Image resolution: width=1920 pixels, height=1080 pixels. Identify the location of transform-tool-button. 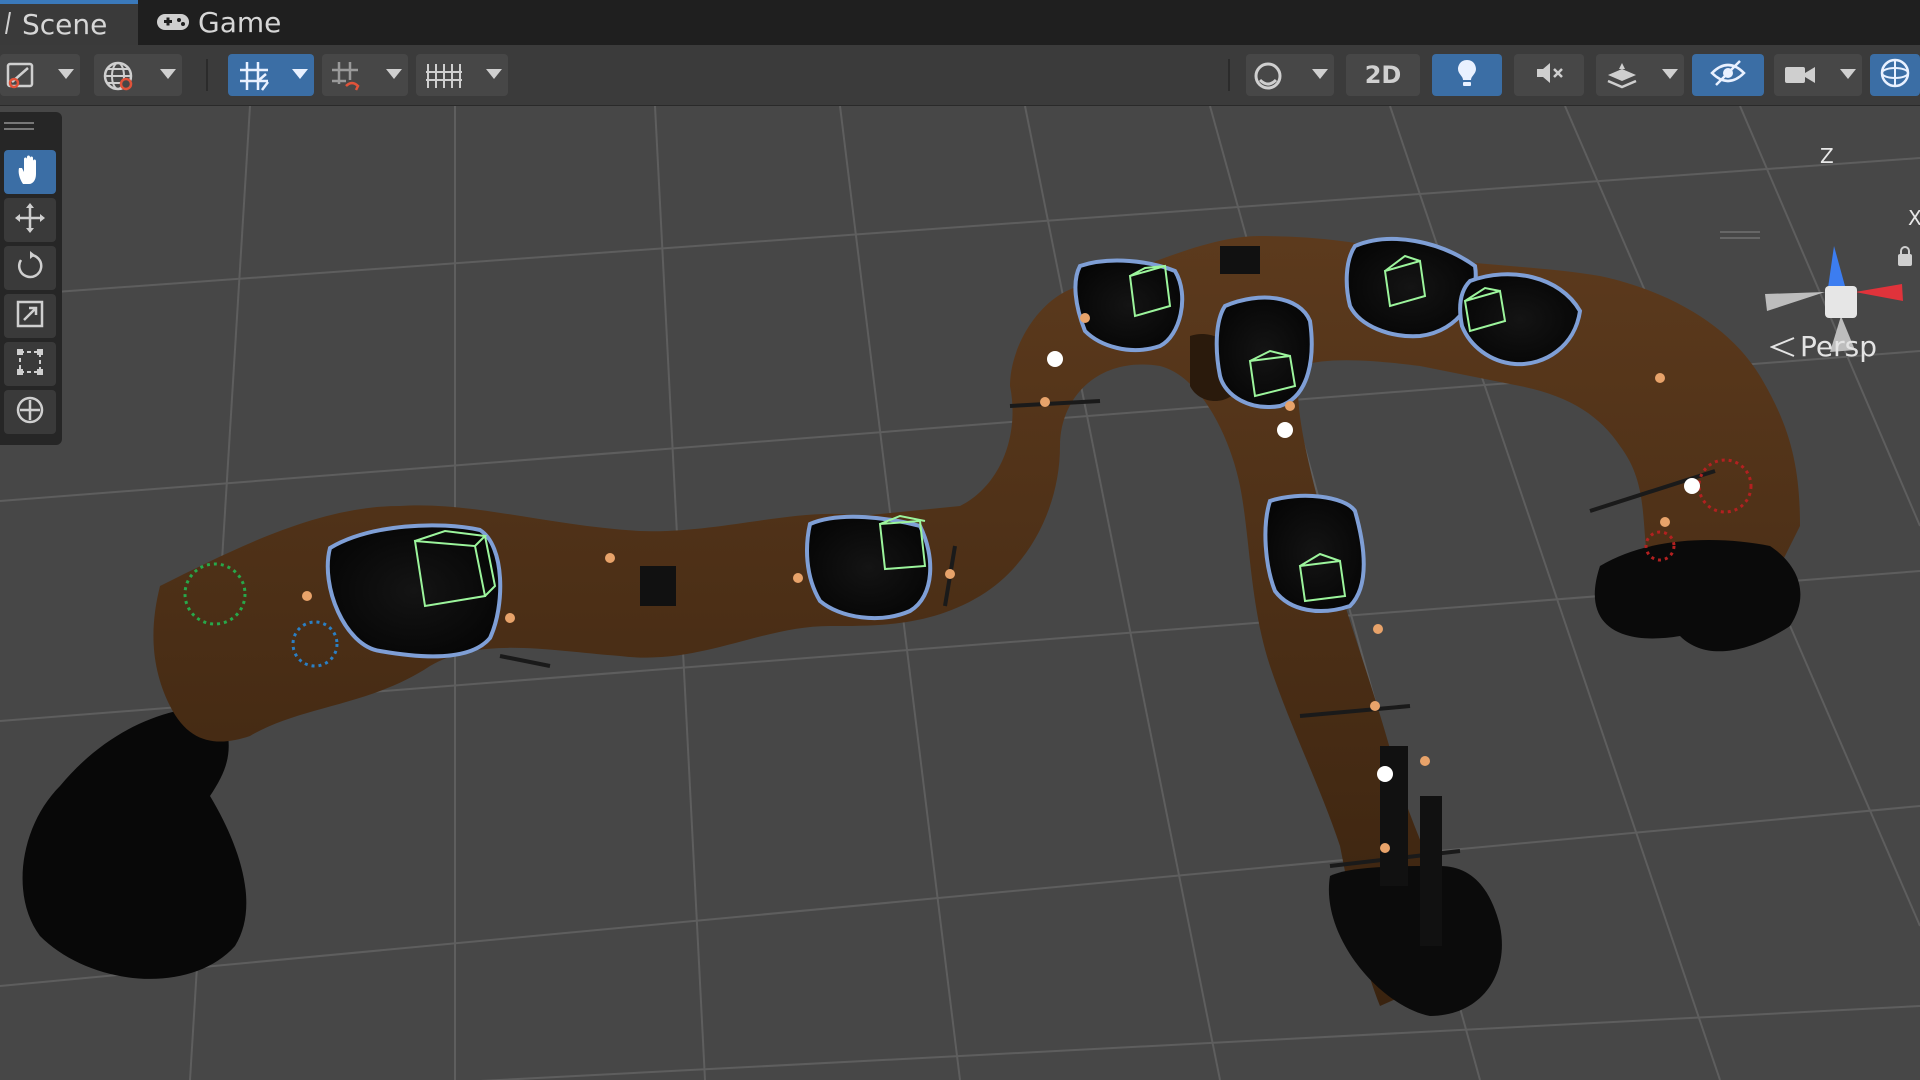
(30, 412).